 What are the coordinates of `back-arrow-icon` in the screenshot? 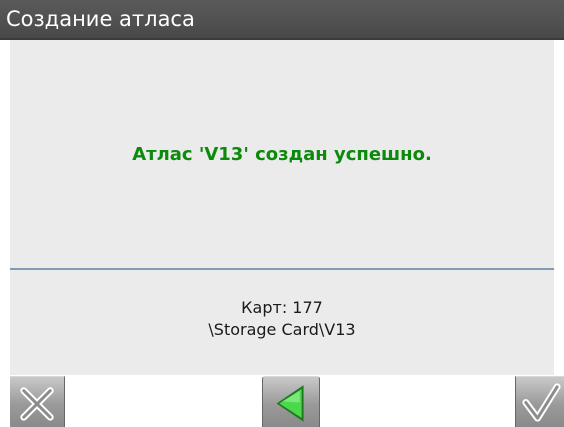 It's located at (290, 403).